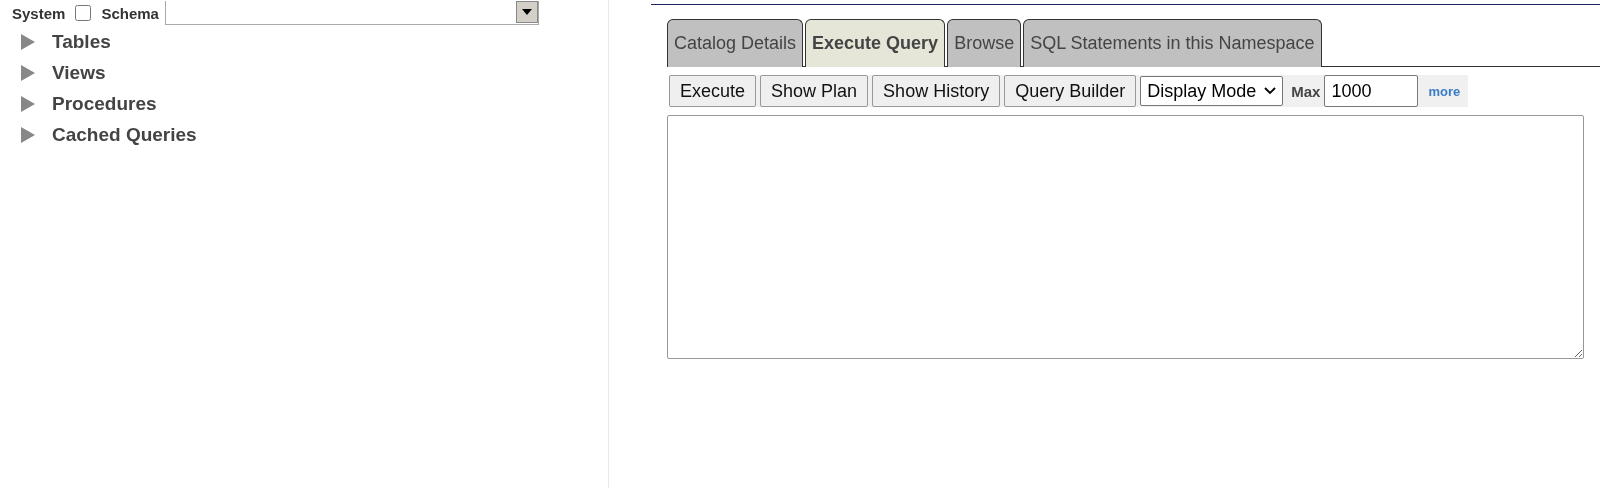 This screenshot has width=1600, height=488. What do you see at coordinates (1070, 91) in the screenshot?
I see `toolbar-button: Query Builder` at bounding box center [1070, 91].